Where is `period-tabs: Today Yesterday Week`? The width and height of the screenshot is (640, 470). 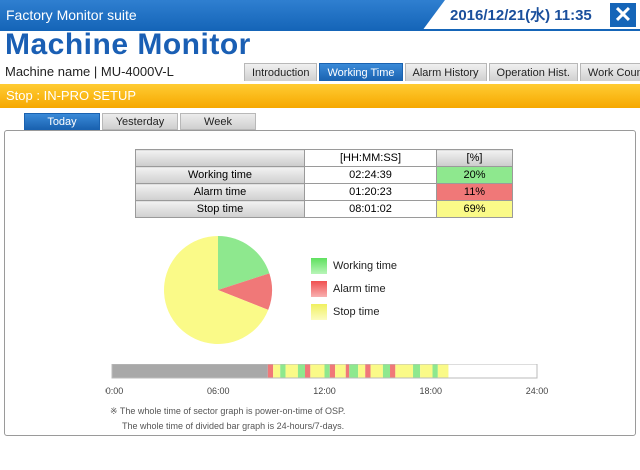
period-tabs: Today Yesterday Week is located at coordinates (141, 121).